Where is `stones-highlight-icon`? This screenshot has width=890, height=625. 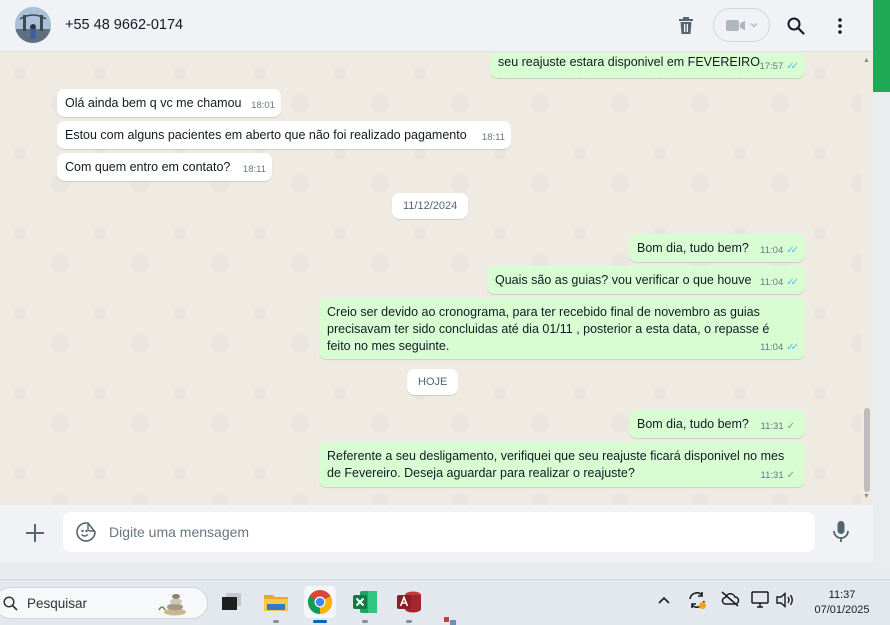 stones-highlight-icon is located at coordinates (172, 605).